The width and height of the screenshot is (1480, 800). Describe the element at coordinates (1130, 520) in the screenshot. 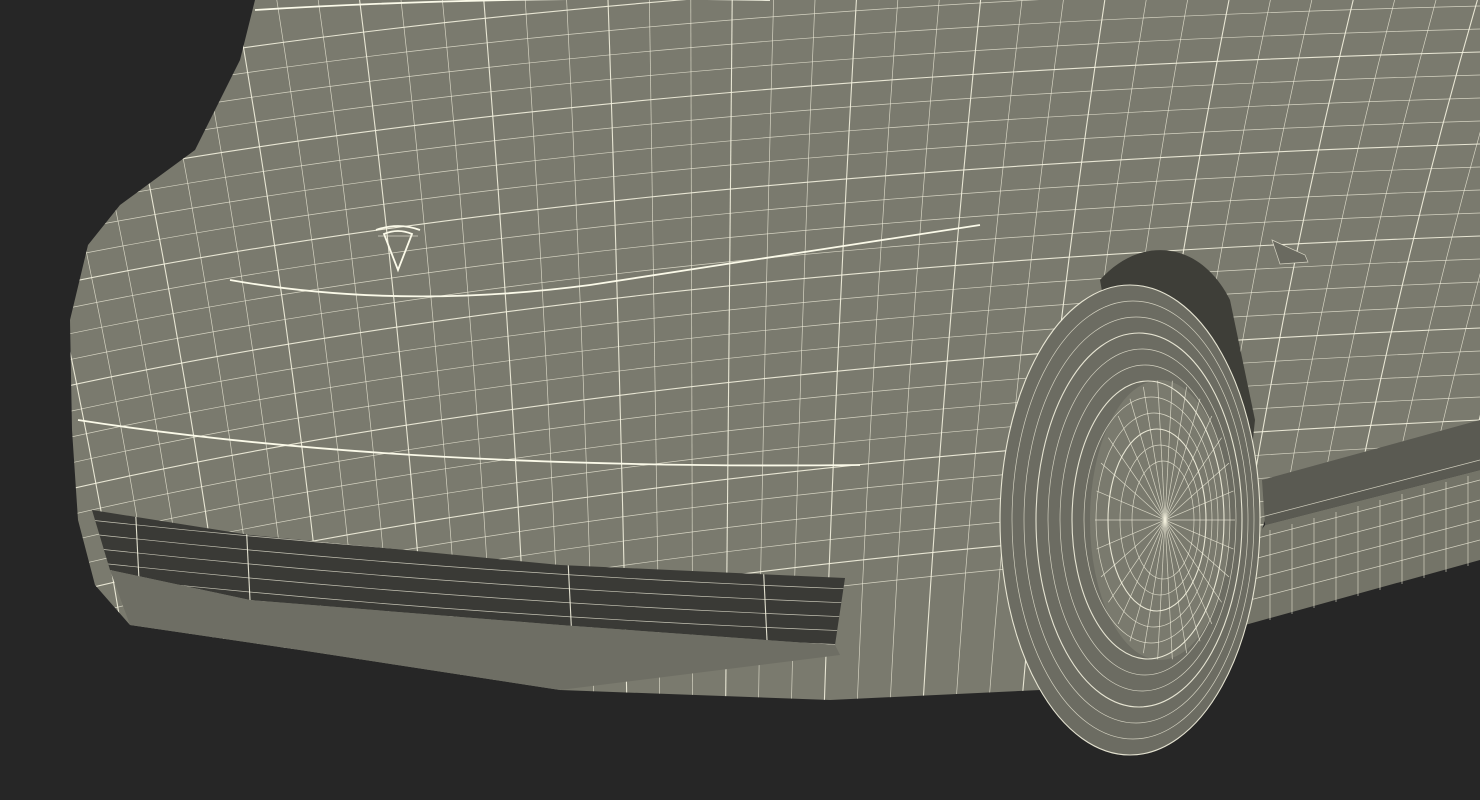

I see `front-wheel` at that location.